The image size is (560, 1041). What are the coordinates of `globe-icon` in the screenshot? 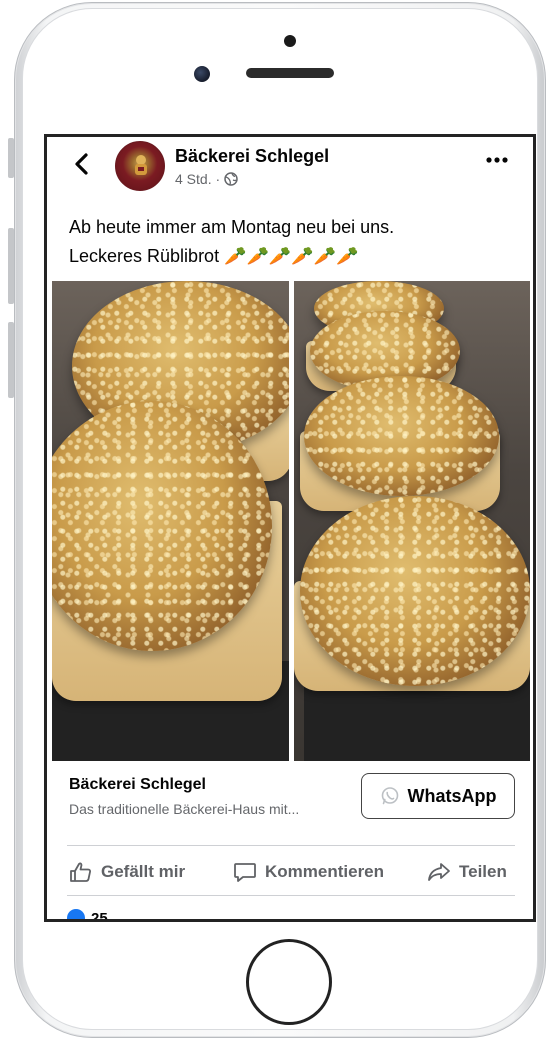 It's located at (231, 179).